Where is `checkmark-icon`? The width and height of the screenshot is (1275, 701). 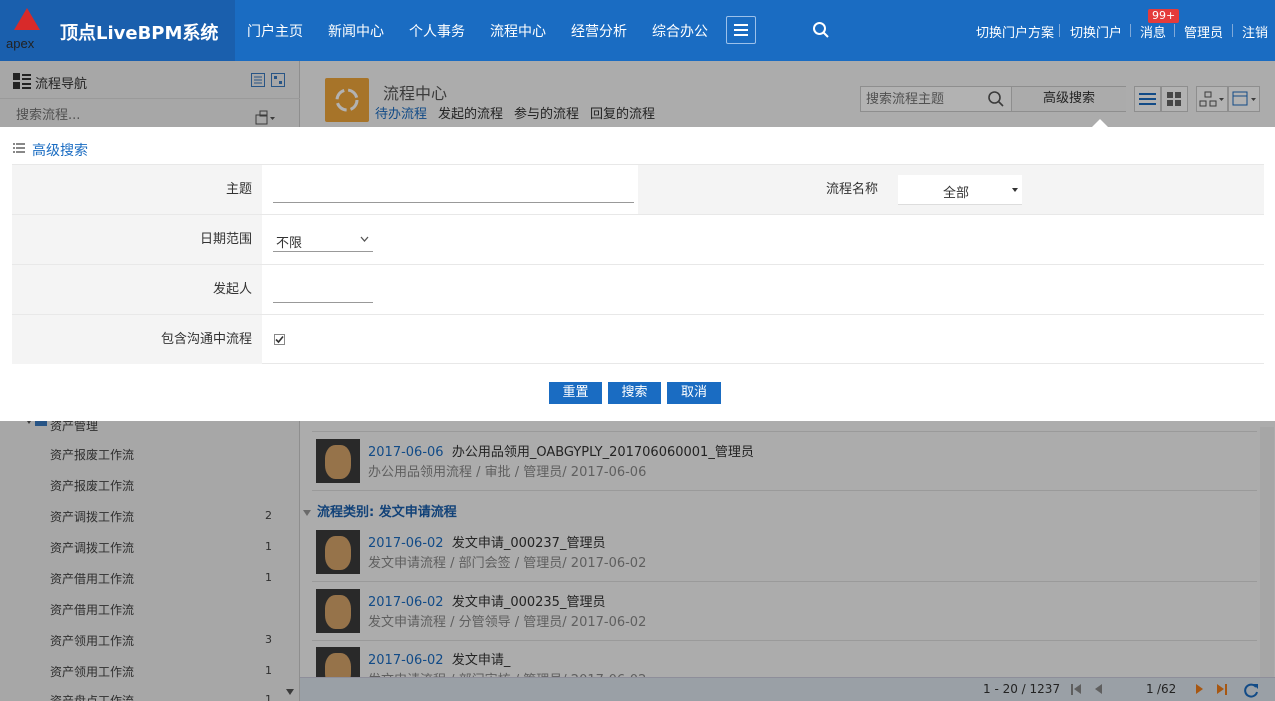 checkmark-icon is located at coordinates (279, 339).